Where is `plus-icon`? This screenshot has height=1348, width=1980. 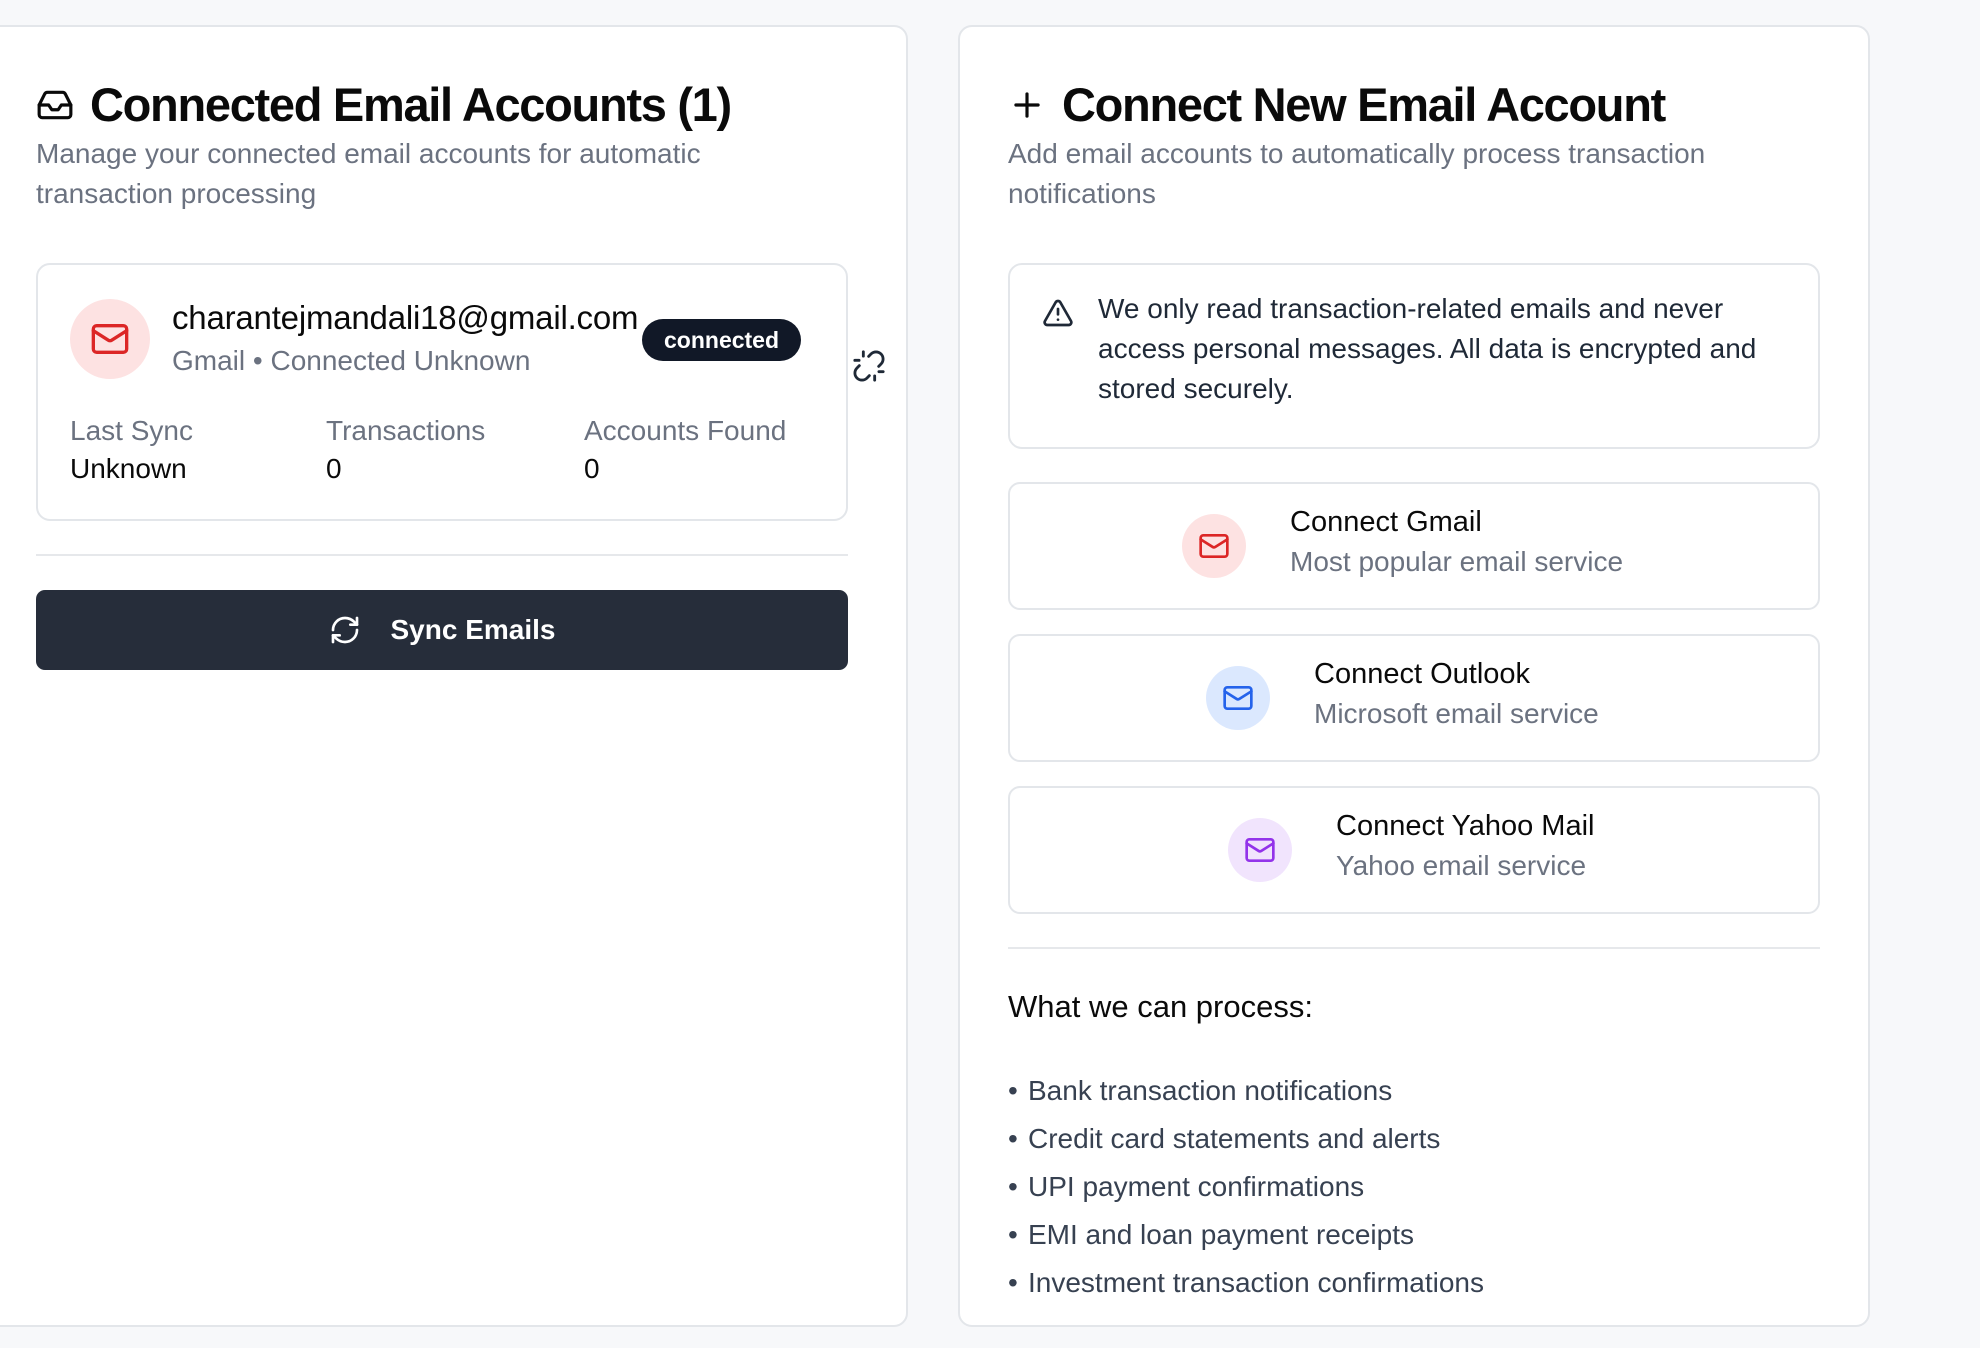 plus-icon is located at coordinates (1027, 104).